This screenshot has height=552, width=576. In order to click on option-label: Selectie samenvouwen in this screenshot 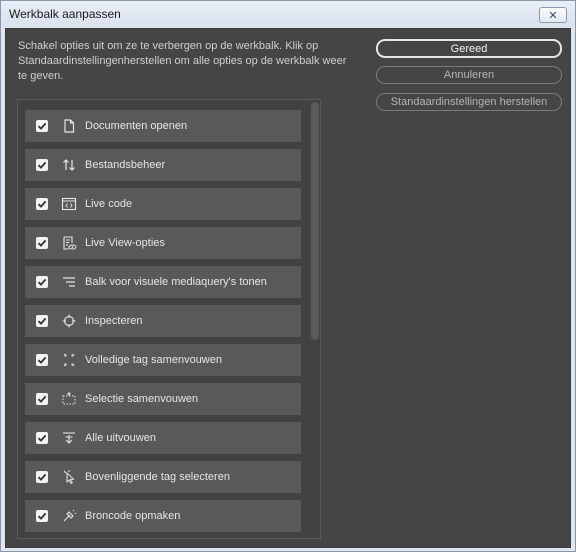, I will do `click(142, 399)`.